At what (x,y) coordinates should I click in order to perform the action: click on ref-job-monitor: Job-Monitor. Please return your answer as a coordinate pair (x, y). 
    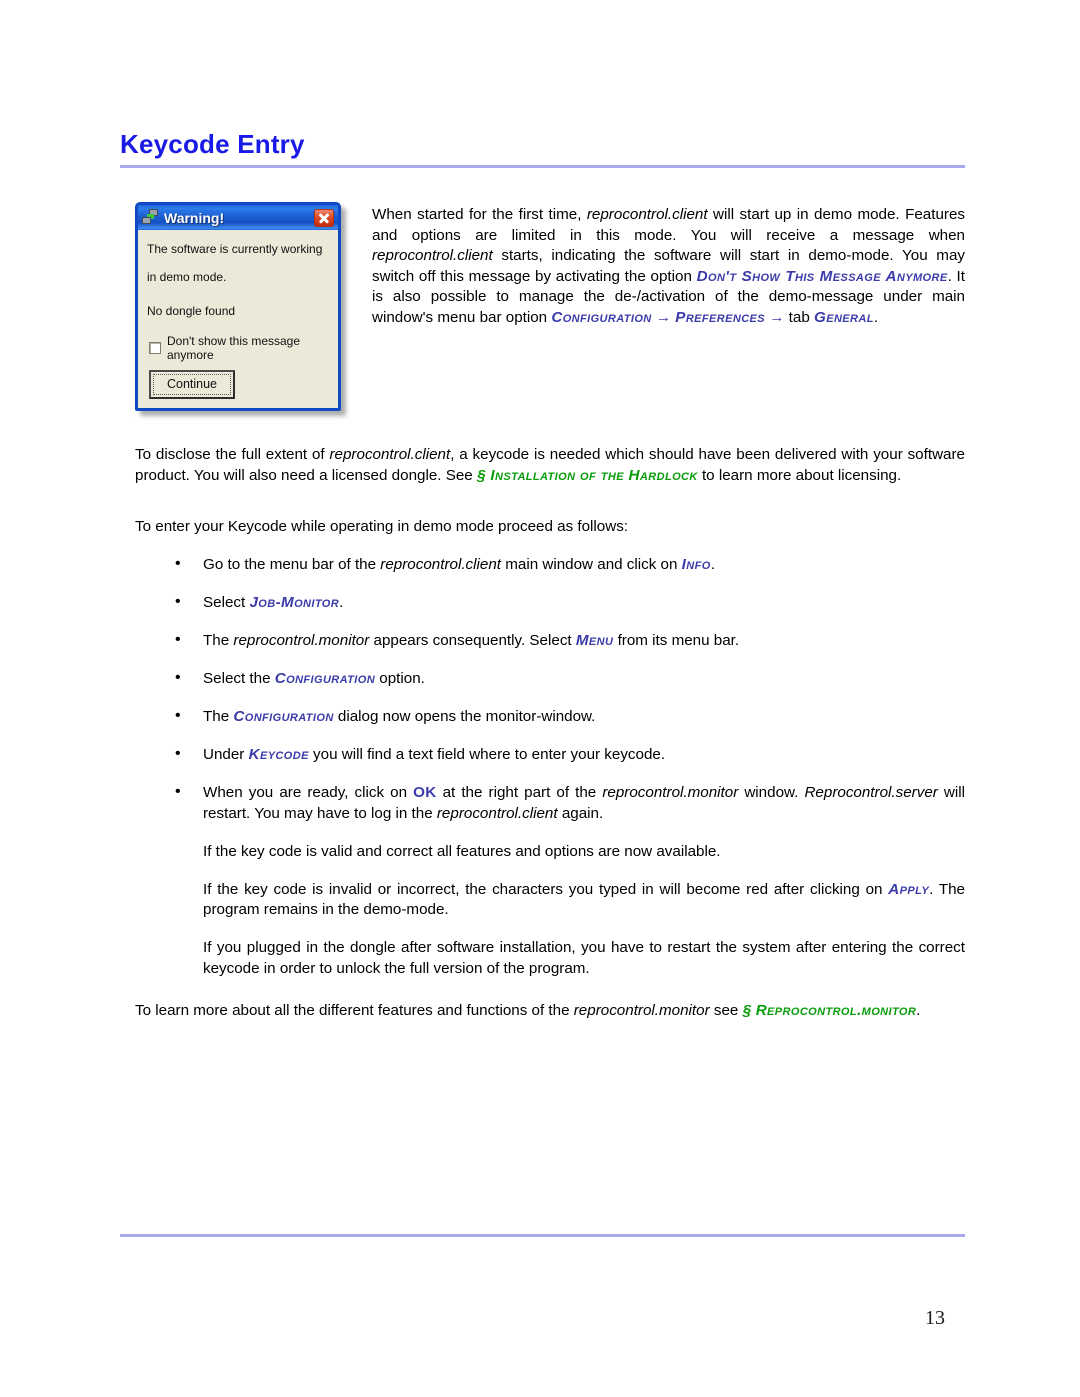
    Looking at the image, I should click on (294, 602).